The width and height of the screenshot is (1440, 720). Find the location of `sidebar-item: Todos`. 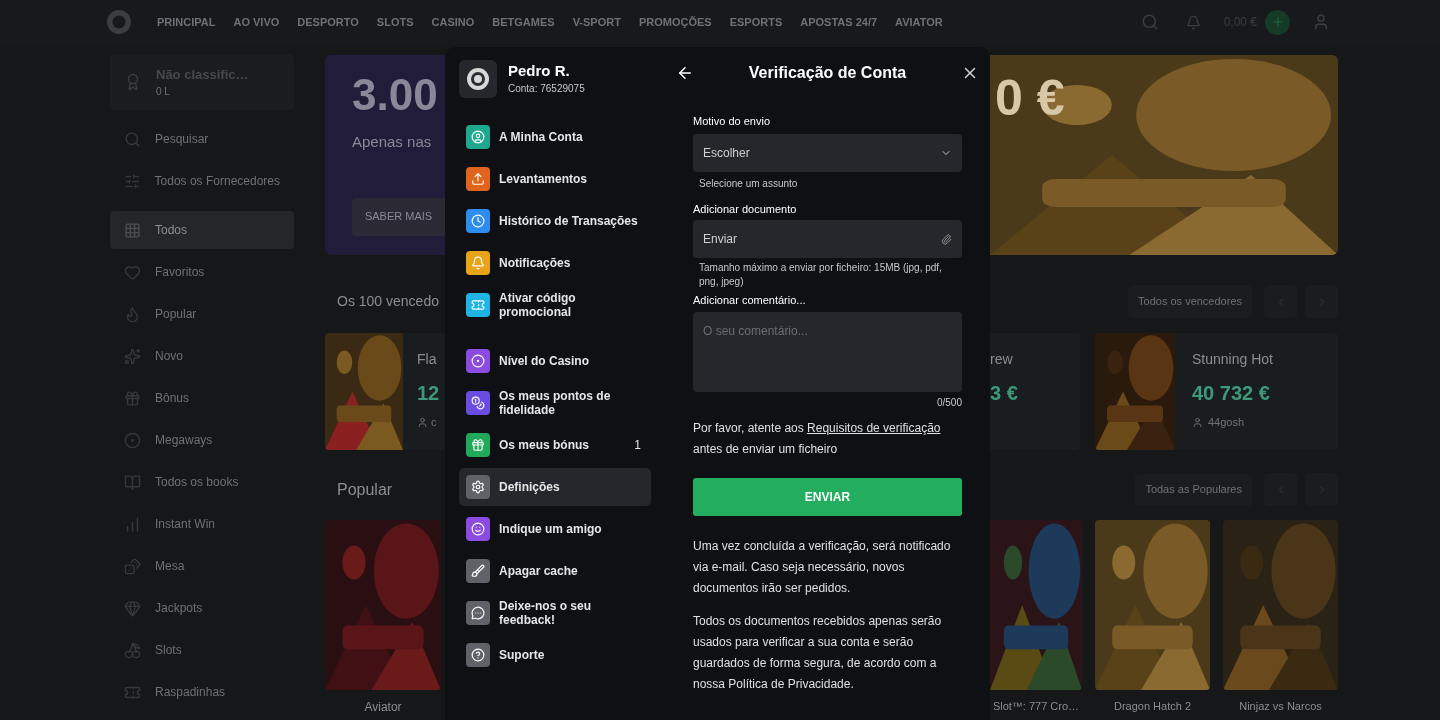

sidebar-item: Todos is located at coordinates (202, 230).